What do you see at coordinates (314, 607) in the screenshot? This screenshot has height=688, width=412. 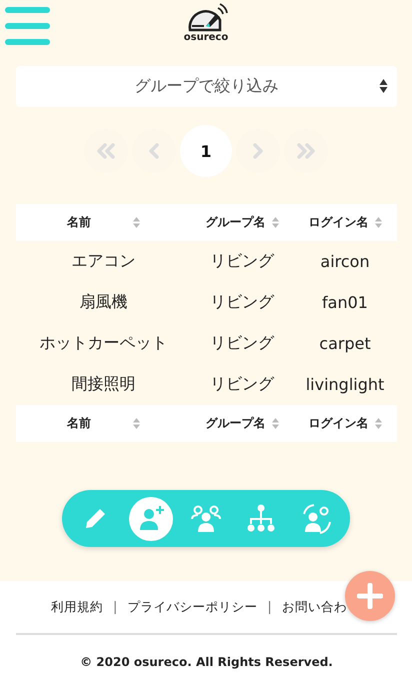 I see `footer-link: お問い合わ` at bounding box center [314, 607].